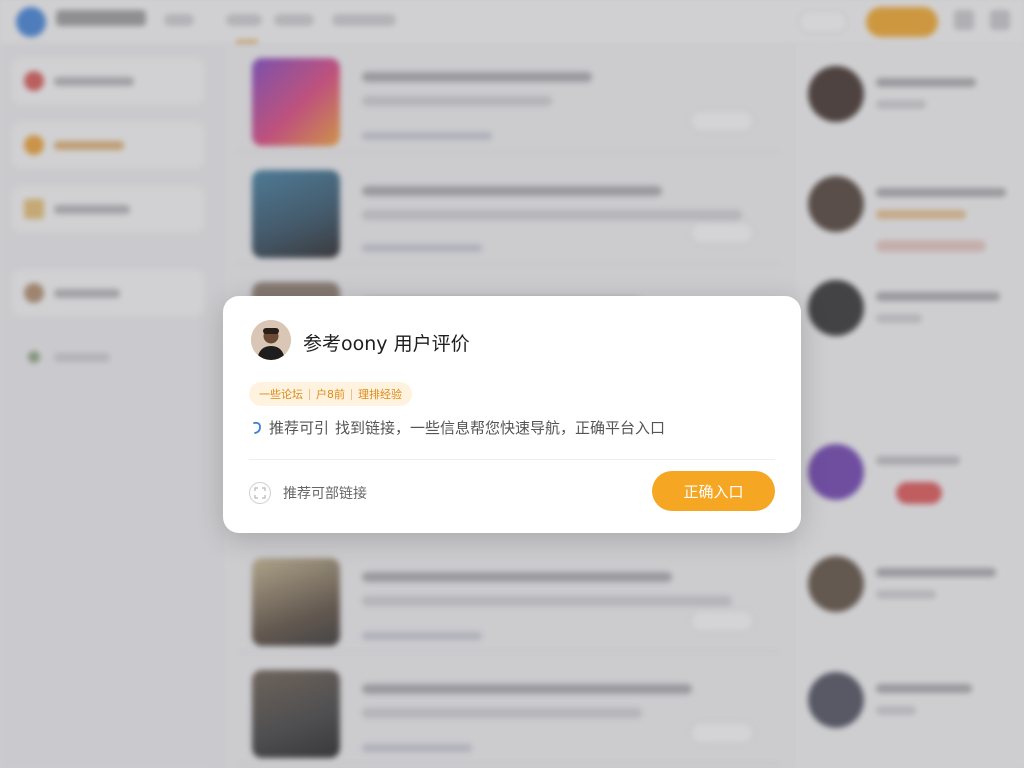 The width and height of the screenshot is (1024, 768). Describe the element at coordinates (764, 325) in the screenshot. I see `close-button` at that location.